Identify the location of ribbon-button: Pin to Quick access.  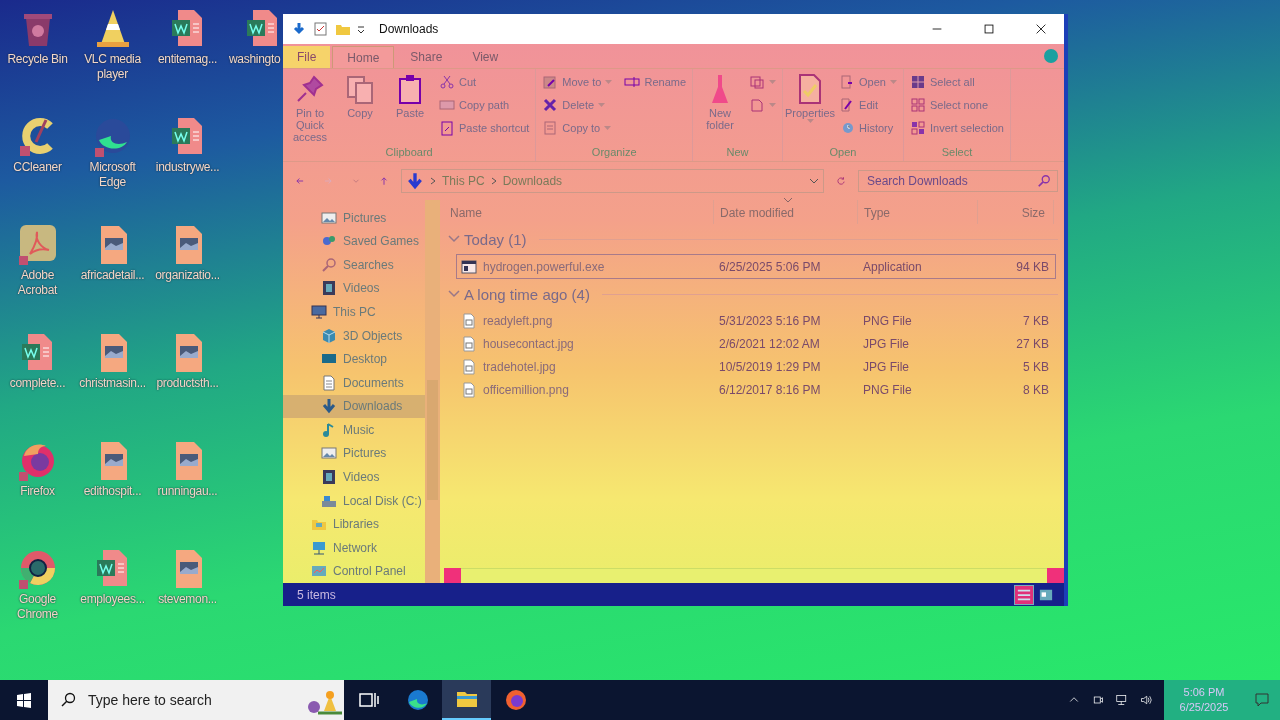
(310, 108).